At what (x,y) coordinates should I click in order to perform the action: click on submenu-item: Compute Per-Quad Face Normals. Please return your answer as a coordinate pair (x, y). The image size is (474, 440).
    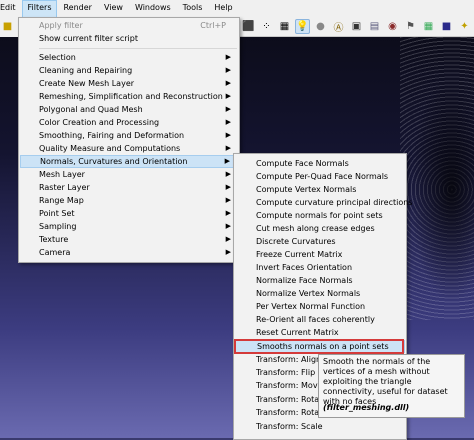
    Looking at the image, I should click on (320, 176).